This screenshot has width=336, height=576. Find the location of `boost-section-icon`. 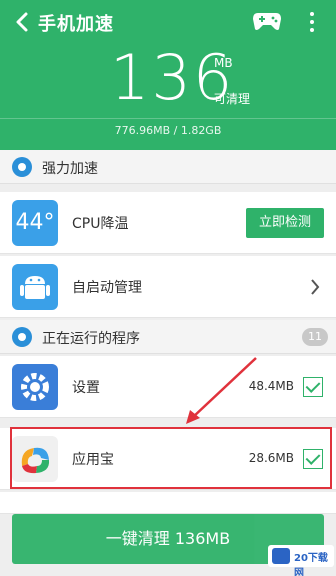

boost-section-icon is located at coordinates (22, 167).